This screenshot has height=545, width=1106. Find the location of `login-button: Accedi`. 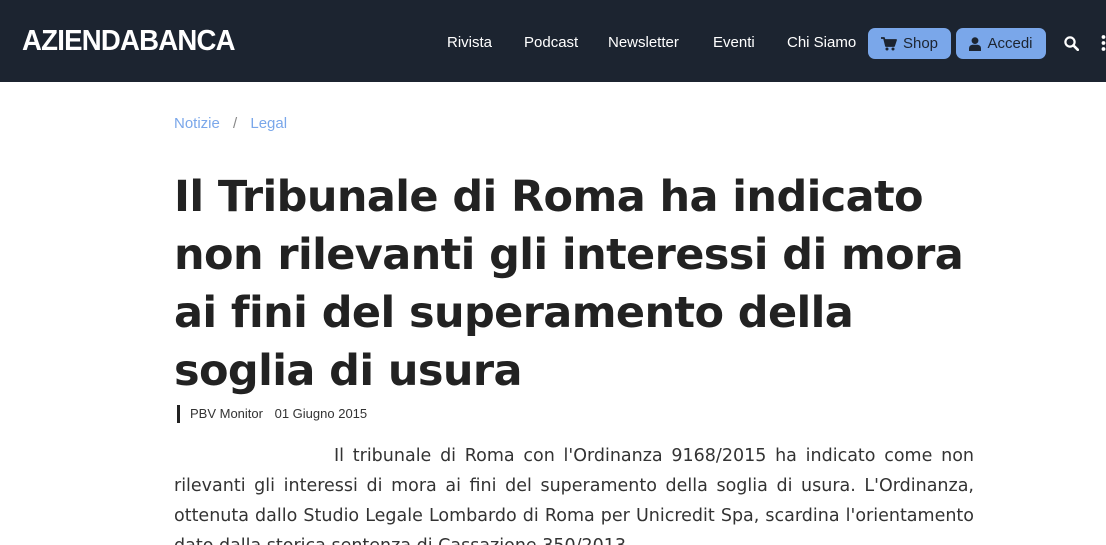

login-button: Accedi is located at coordinates (1001, 43).